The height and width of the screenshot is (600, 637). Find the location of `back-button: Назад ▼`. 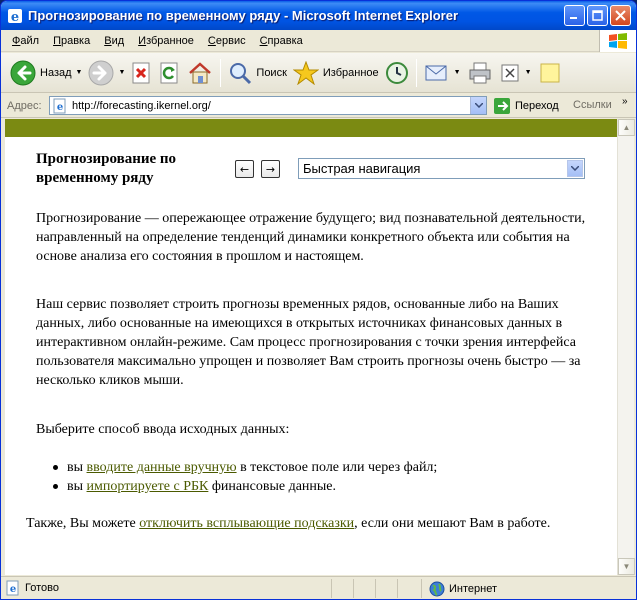

back-button: Назад ▼ is located at coordinates (46, 73).